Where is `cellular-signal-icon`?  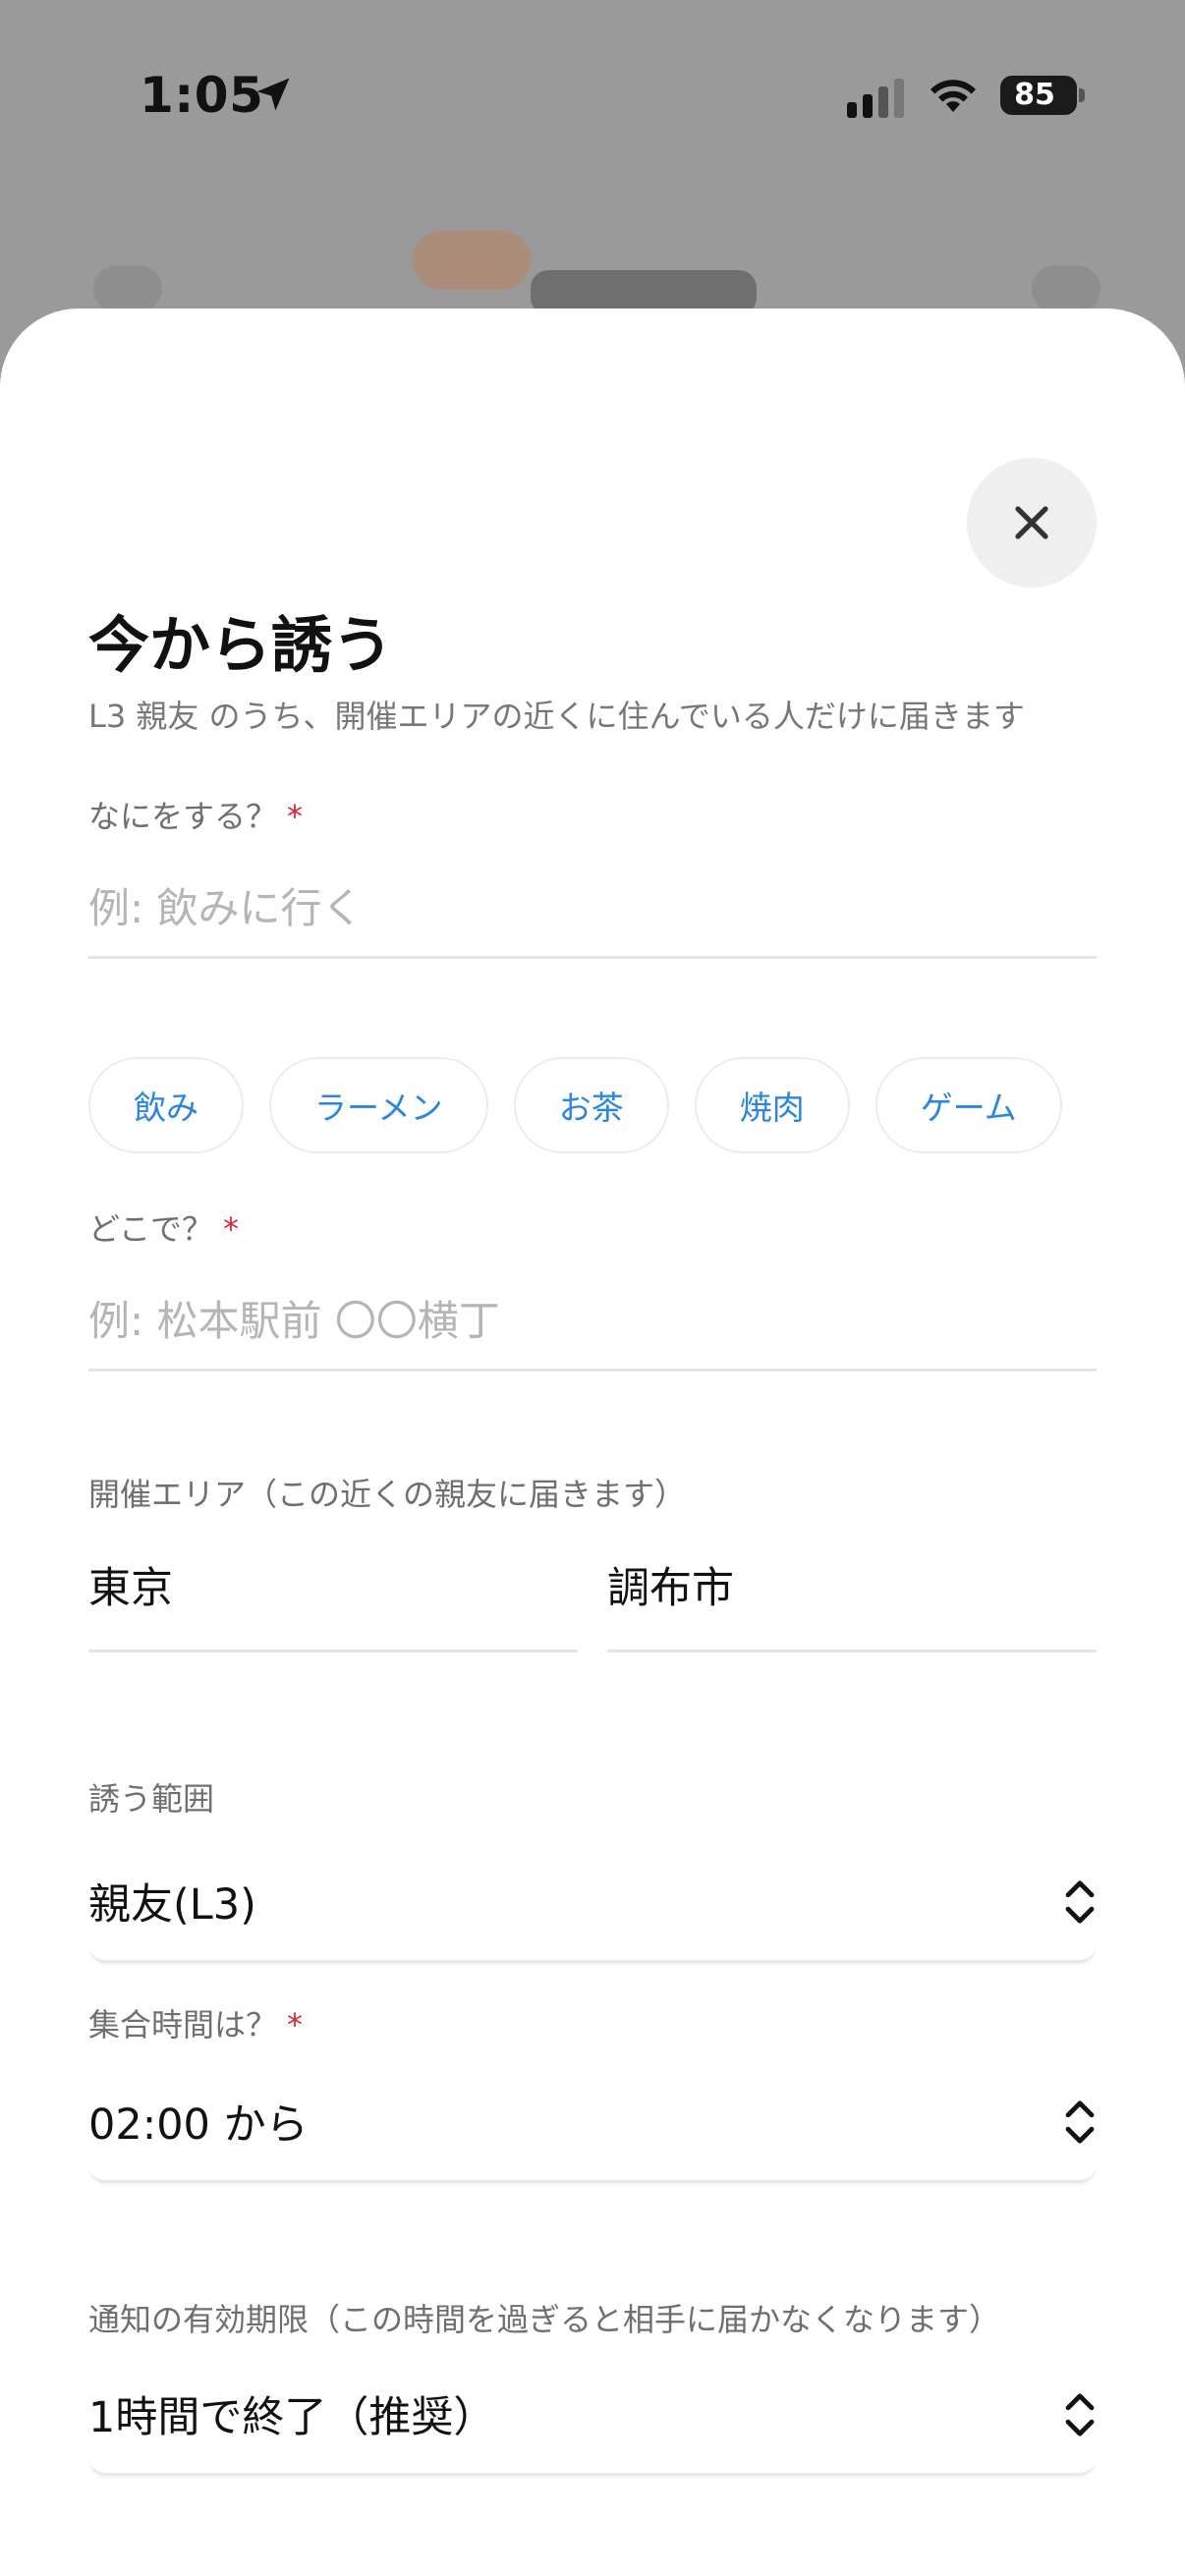 cellular-signal-icon is located at coordinates (876, 98).